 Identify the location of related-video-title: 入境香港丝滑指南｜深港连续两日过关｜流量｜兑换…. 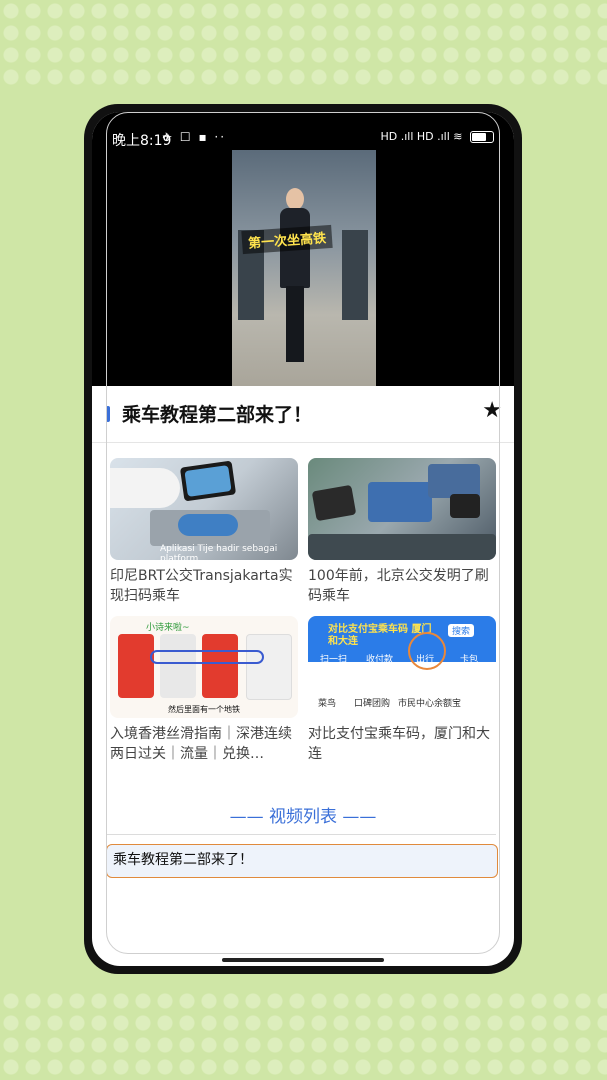
(201, 744).